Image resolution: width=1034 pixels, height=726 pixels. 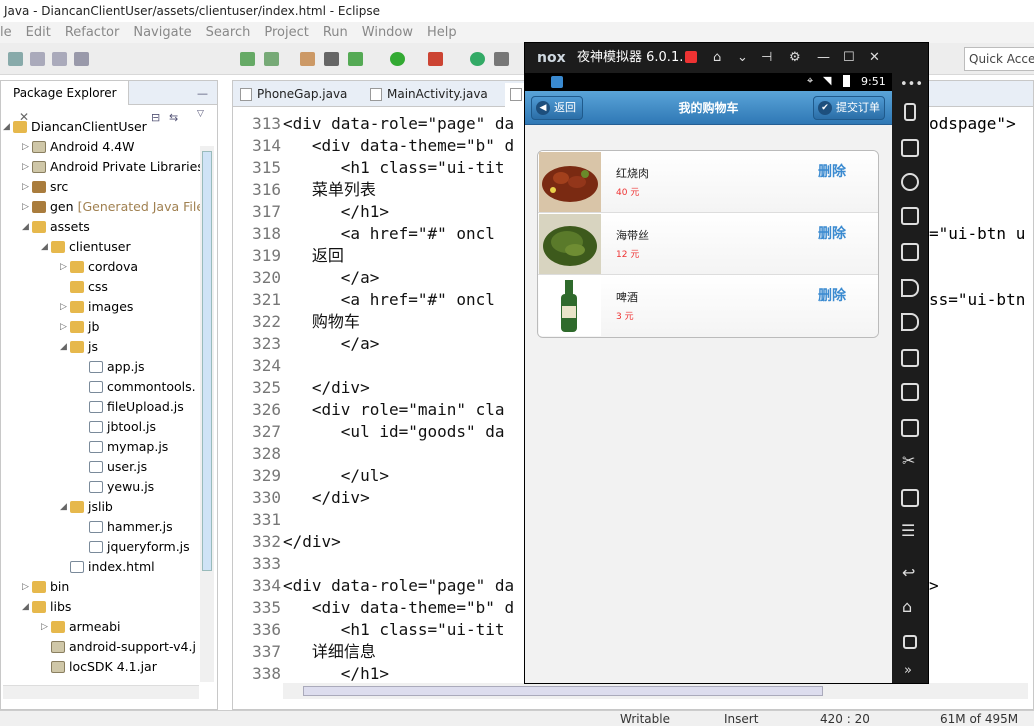 What do you see at coordinates (15, 59) in the screenshot?
I see `new-icon` at bounding box center [15, 59].